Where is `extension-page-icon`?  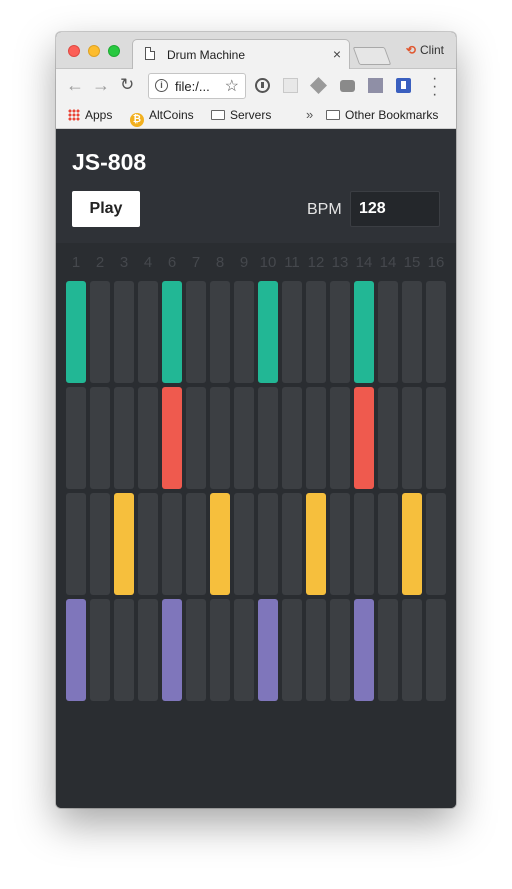
extension-page-icon is located at coordinates (290, 85).